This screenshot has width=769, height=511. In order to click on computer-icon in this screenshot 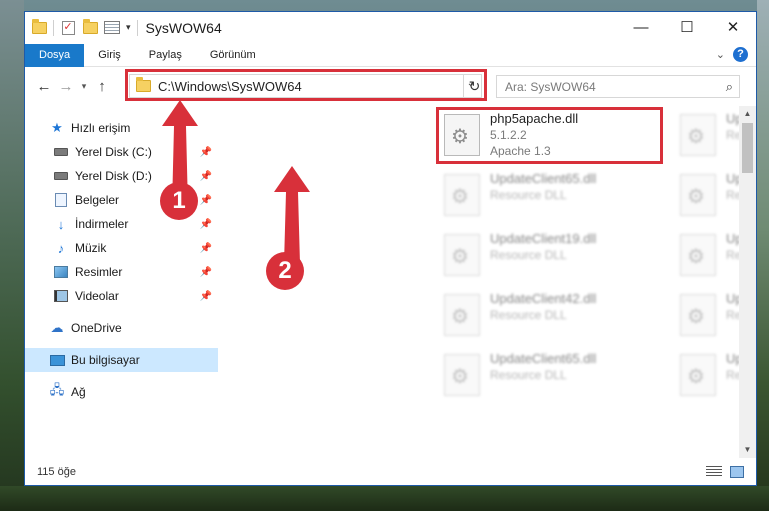, I will do `click(57, 360)`.